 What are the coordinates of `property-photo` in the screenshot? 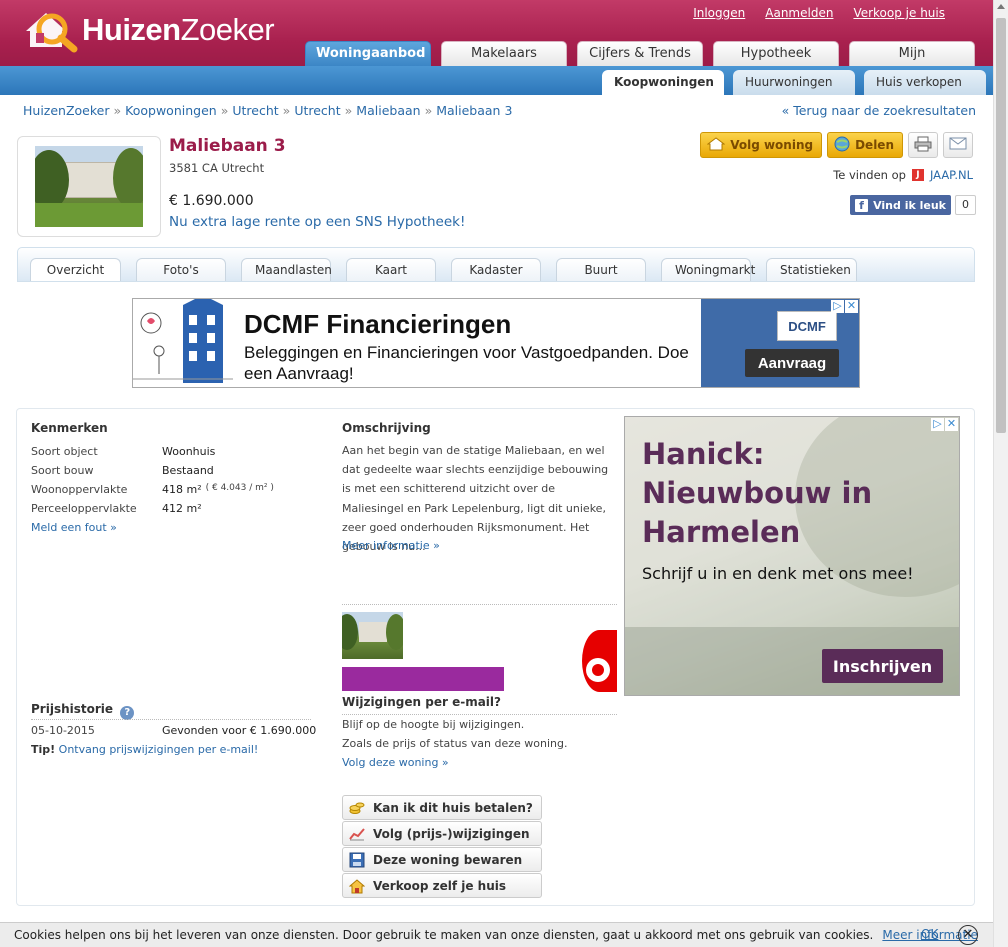 It's located at (89, 186).